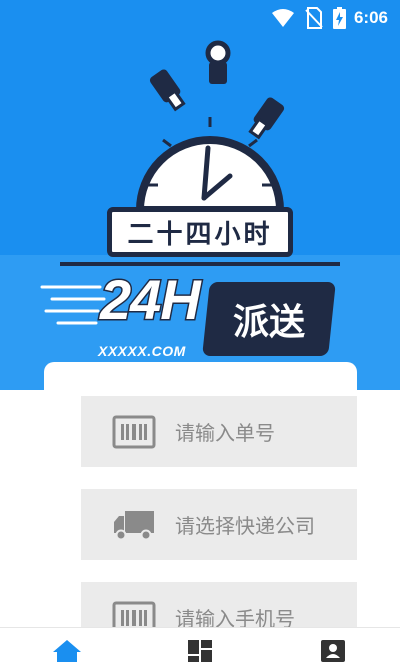  What do you see at coordinates (339, 18) in the screenshot?
I see `battery-charging-icon` at bounding box center [339, 18].